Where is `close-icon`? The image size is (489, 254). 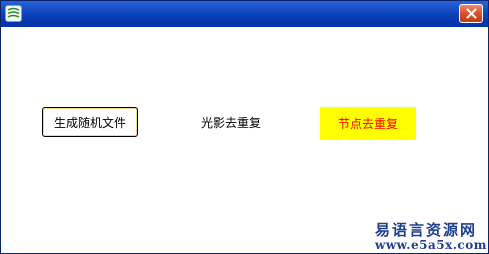 close-icon is located at coordinates (471, 13).